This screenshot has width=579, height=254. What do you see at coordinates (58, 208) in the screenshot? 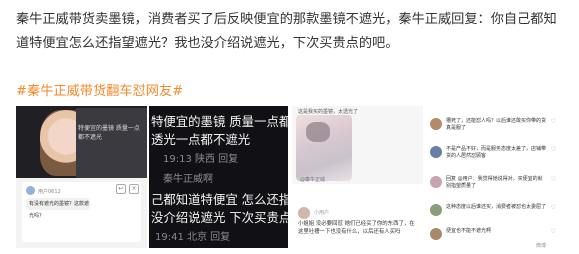
I see `chat-bubble: 有没有遮光的墨镜？这款遮光吗？` at bounding box center [58, 208].